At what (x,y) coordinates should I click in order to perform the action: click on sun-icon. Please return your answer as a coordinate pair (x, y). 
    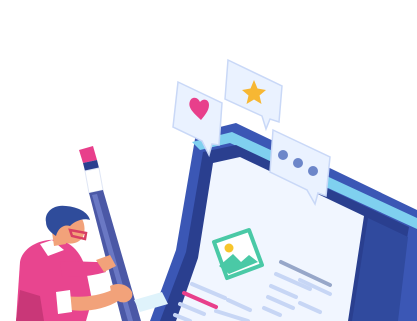
    Looking at the image, I should click on (229, 248).